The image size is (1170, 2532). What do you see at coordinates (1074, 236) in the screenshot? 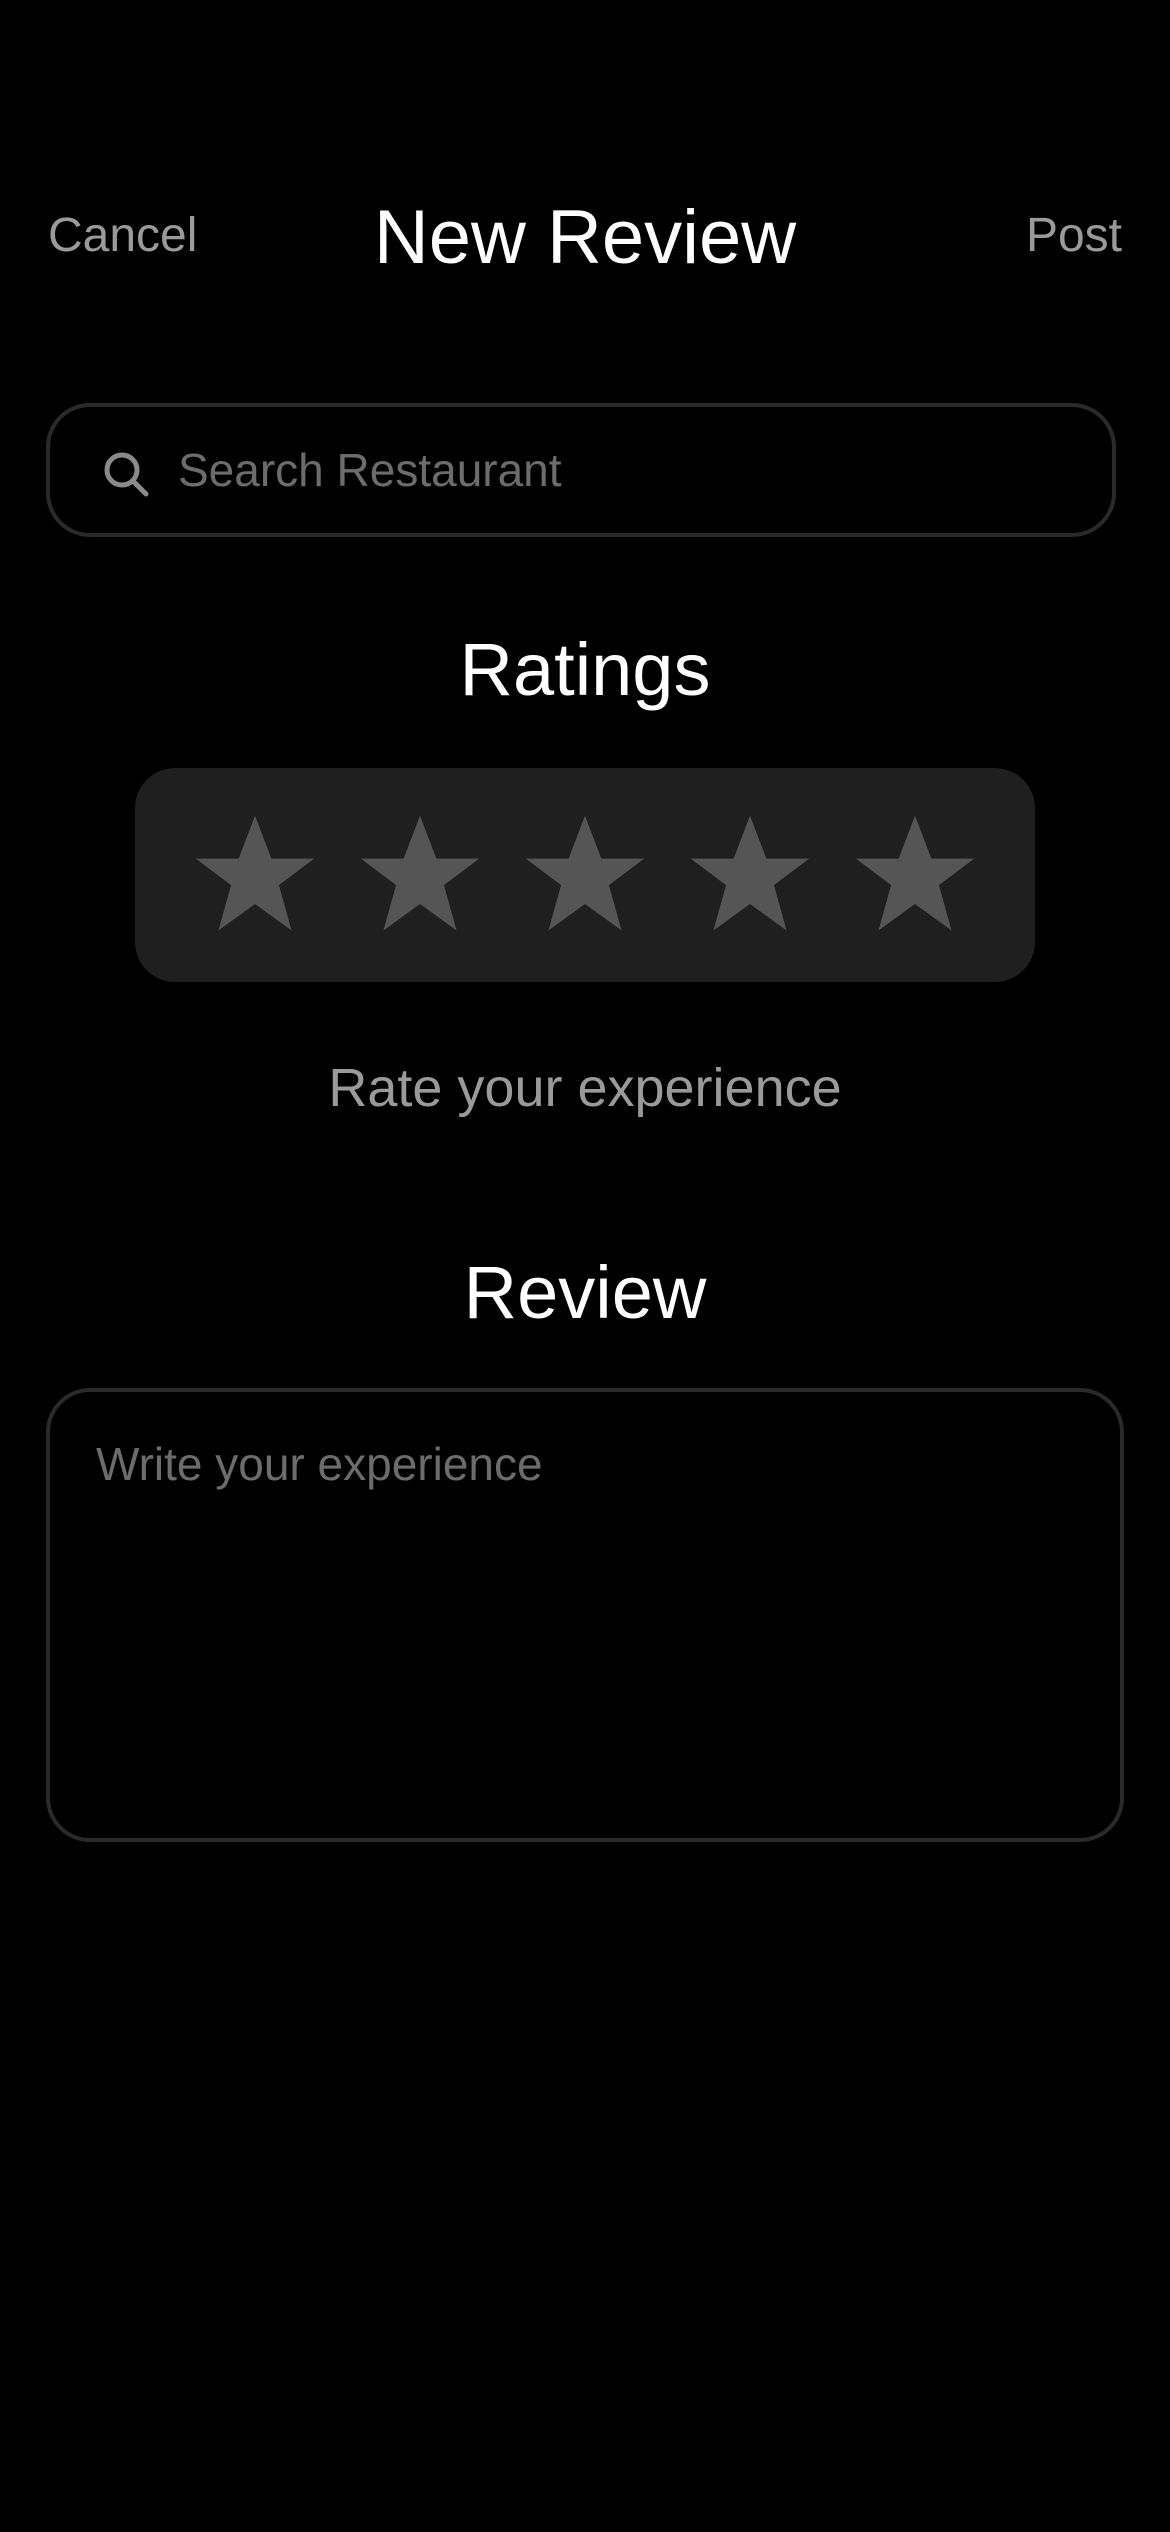
I see `post-button: Post` at bounding box center [1074, 236].